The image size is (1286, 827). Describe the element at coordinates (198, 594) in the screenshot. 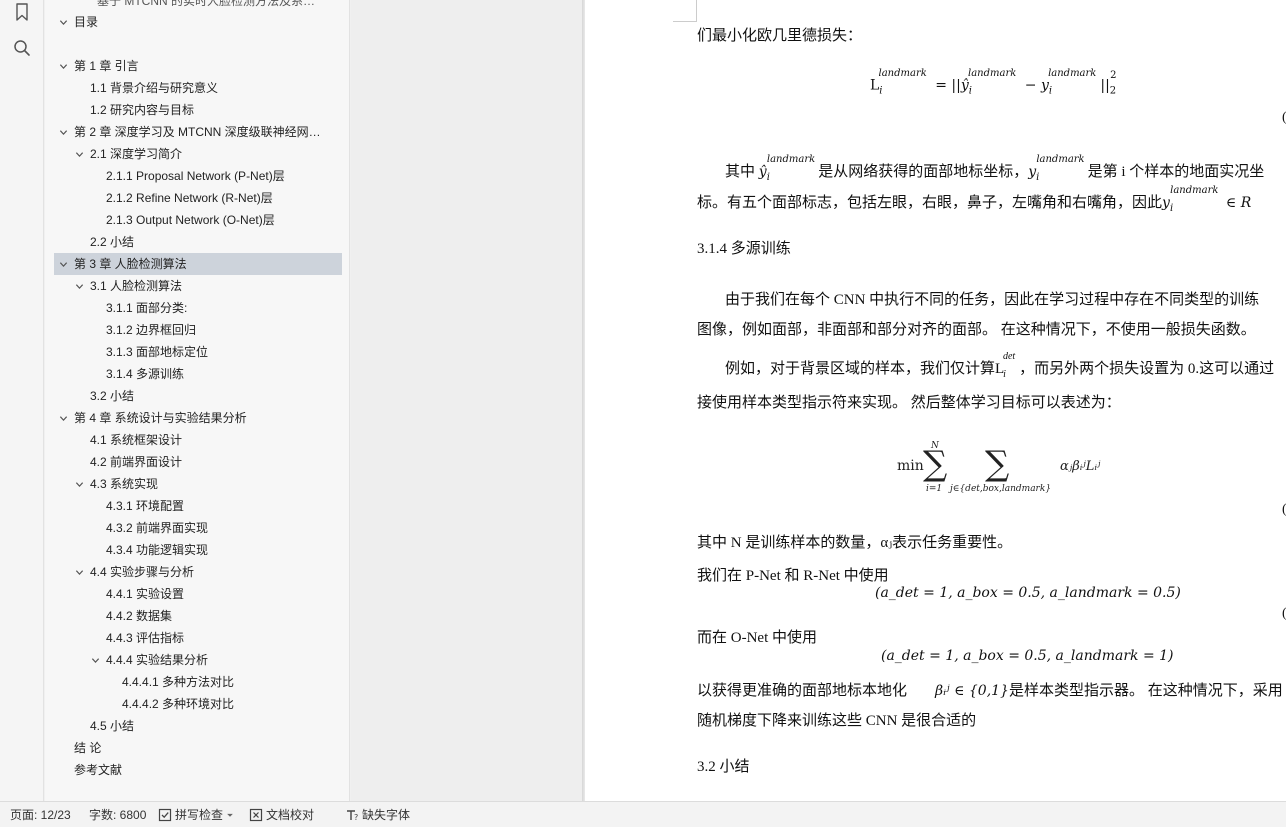

I see `outline-item: 4.4.1 实验设置` at that location.